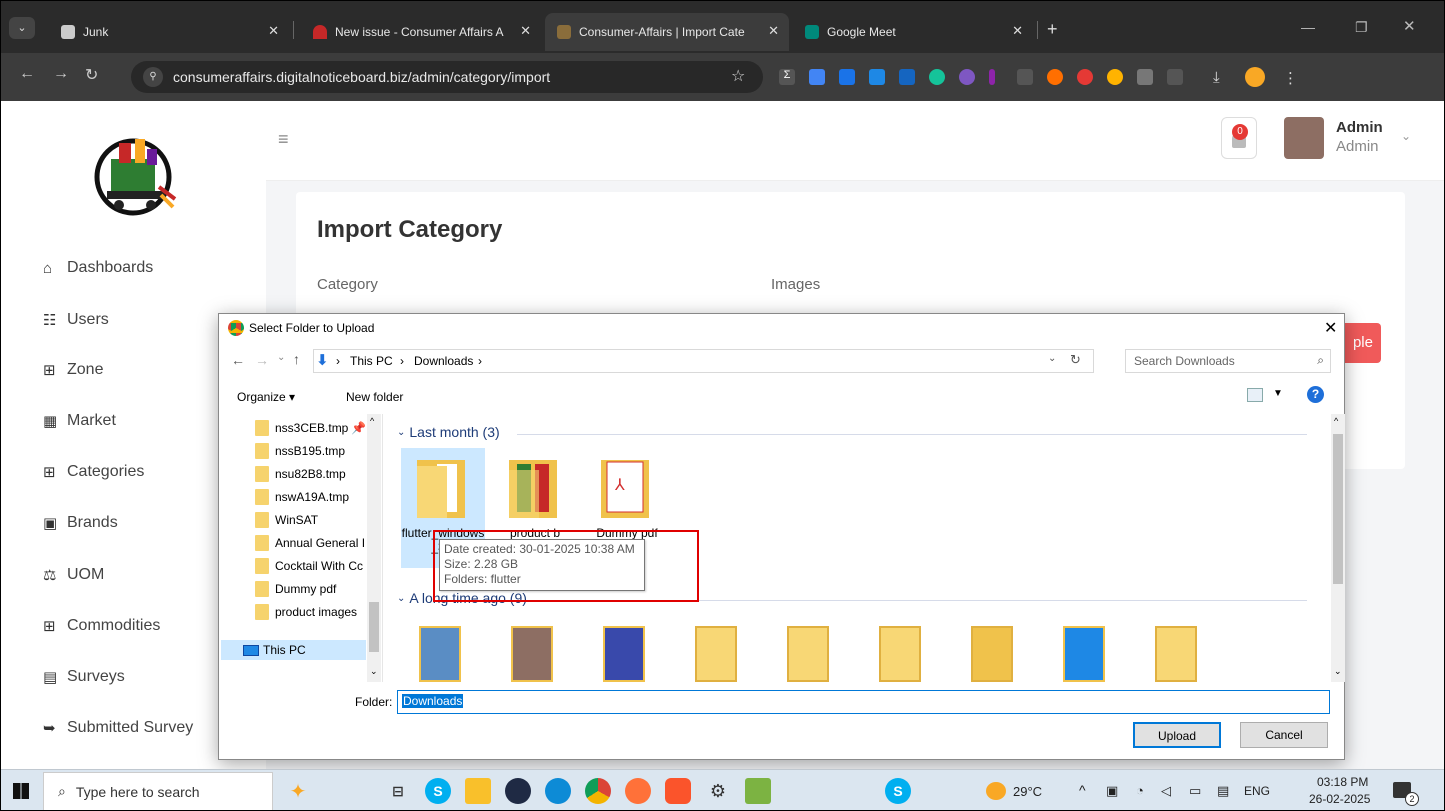 The width and height of the screenshot is (1445, 811). I want to click on language-indicator: ENG, so click(1257, 791).